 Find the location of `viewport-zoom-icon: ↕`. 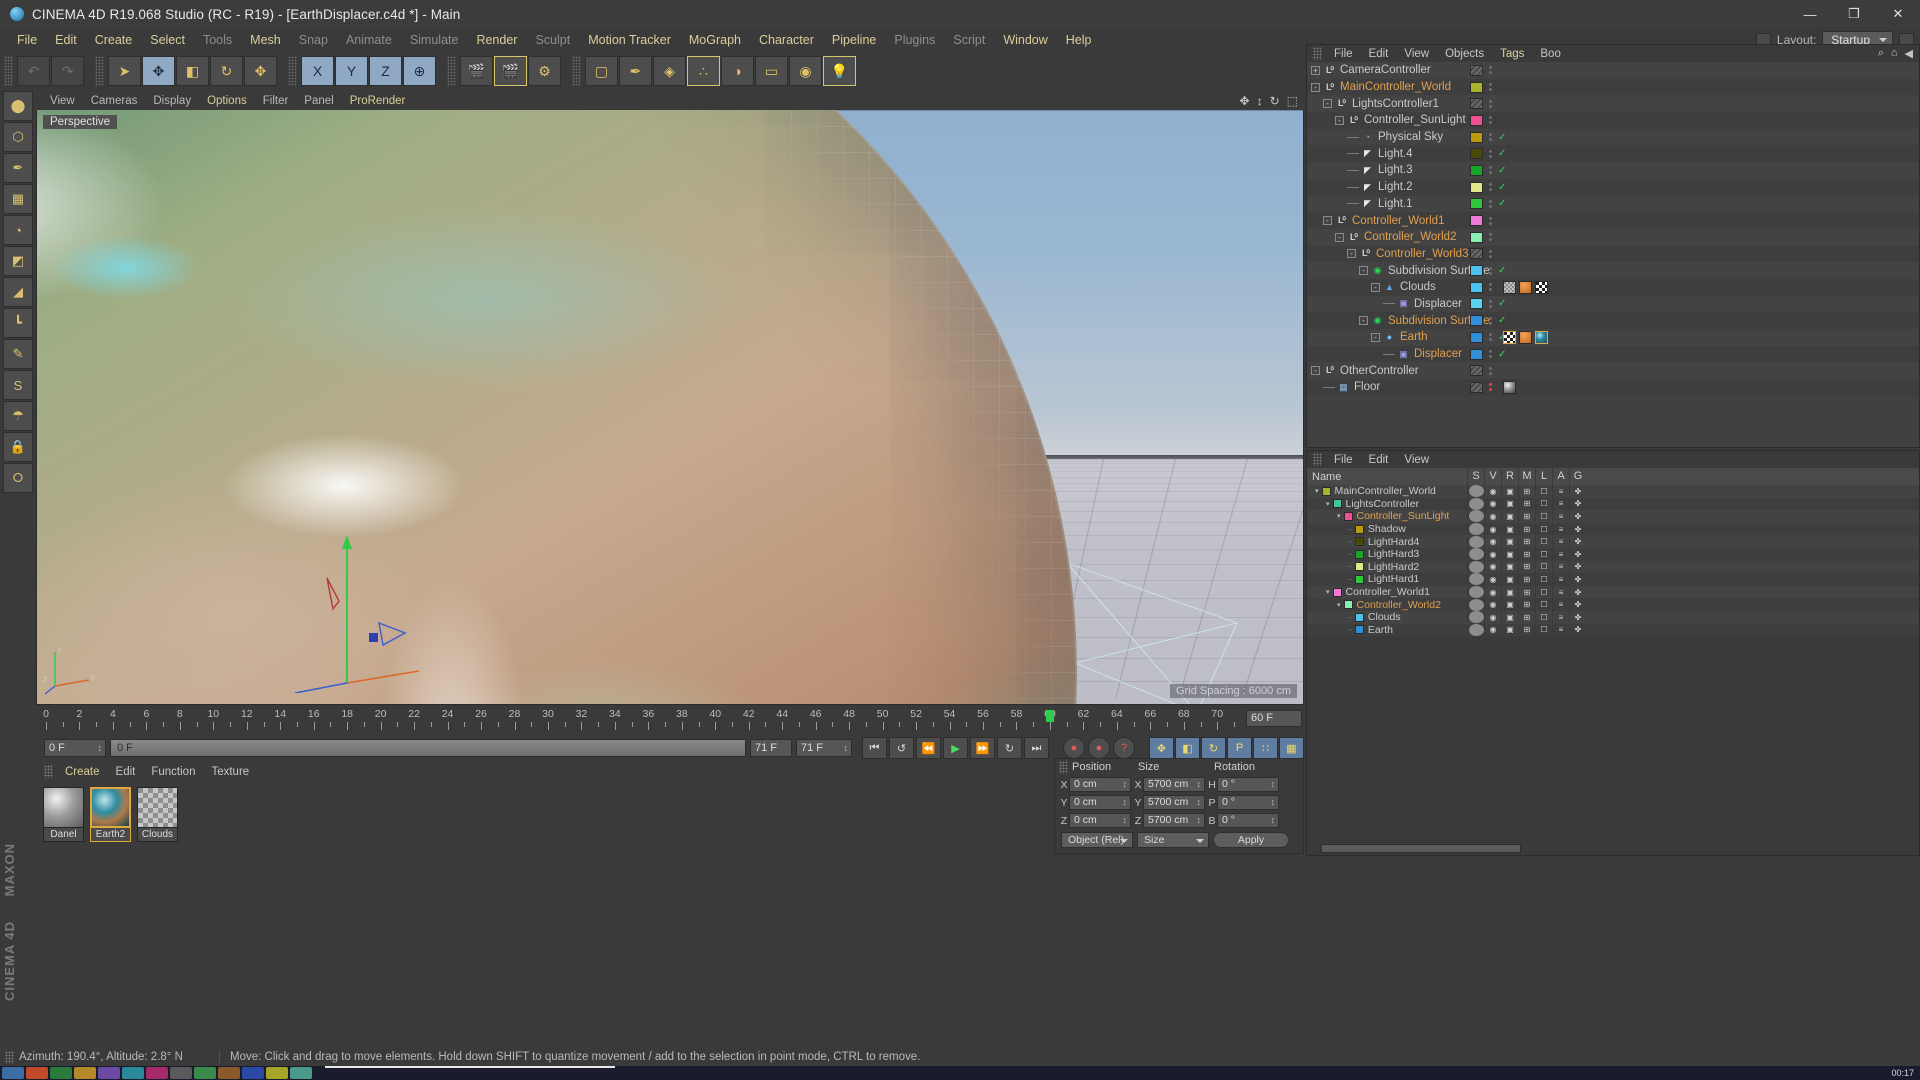

viewport-zoom-icon: ↕ is located at coordinates (1260, 101).